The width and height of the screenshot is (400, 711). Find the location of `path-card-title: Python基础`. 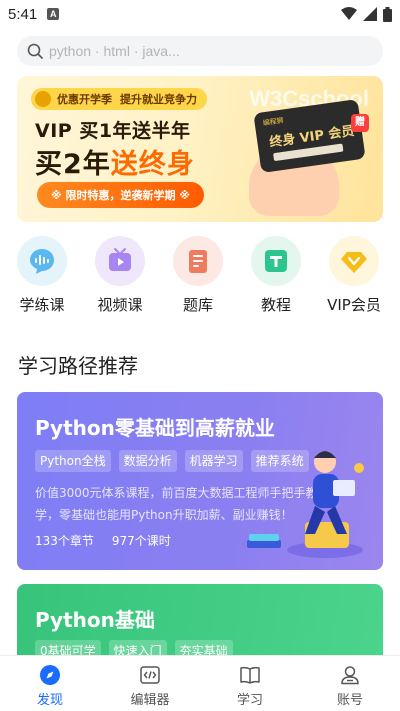

path-card-title: Python基础 is located at coordinates (95, 620).